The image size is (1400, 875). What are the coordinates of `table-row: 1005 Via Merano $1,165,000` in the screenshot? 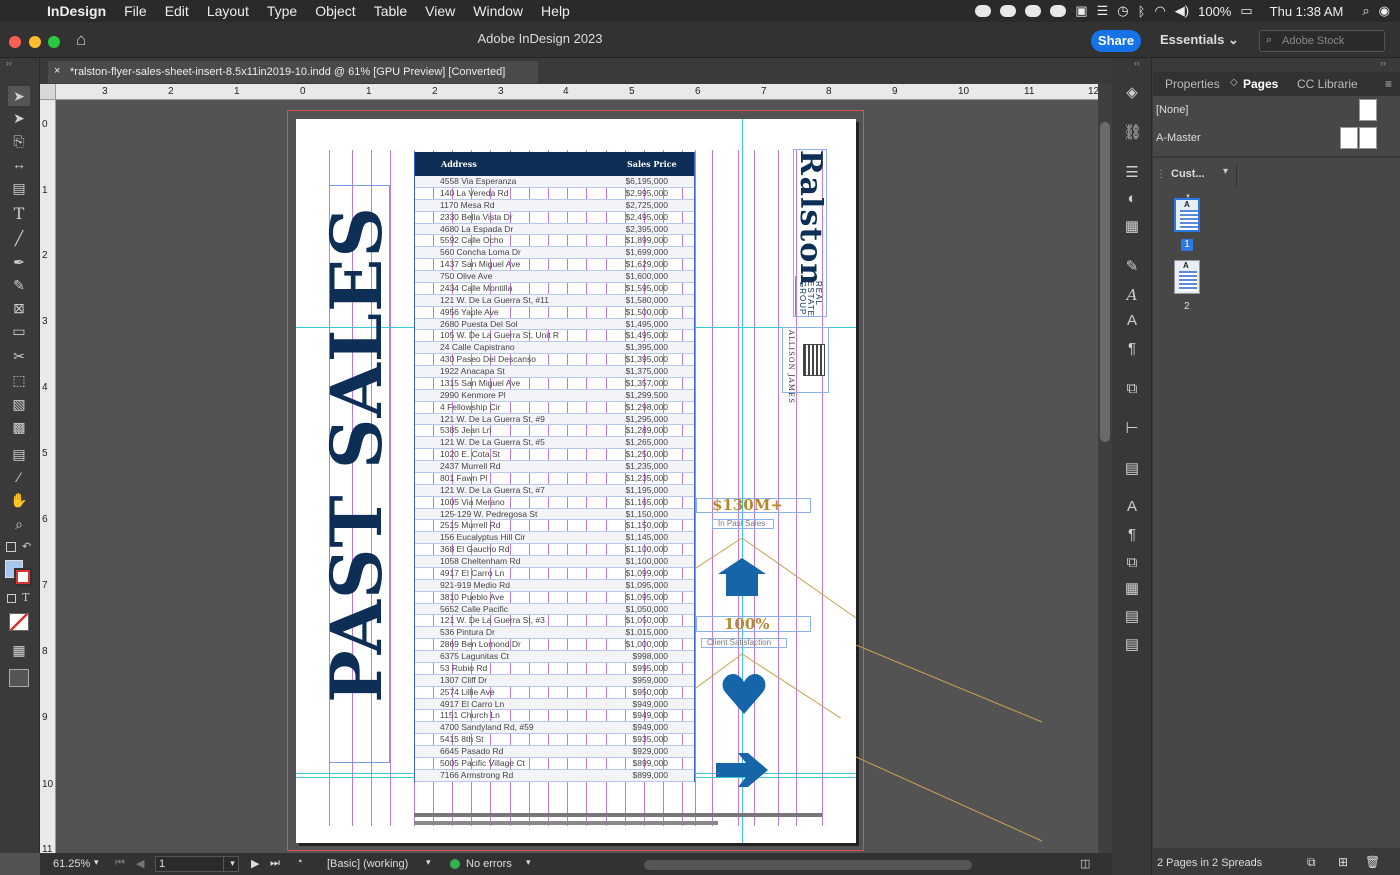 It's located at (554, 503).